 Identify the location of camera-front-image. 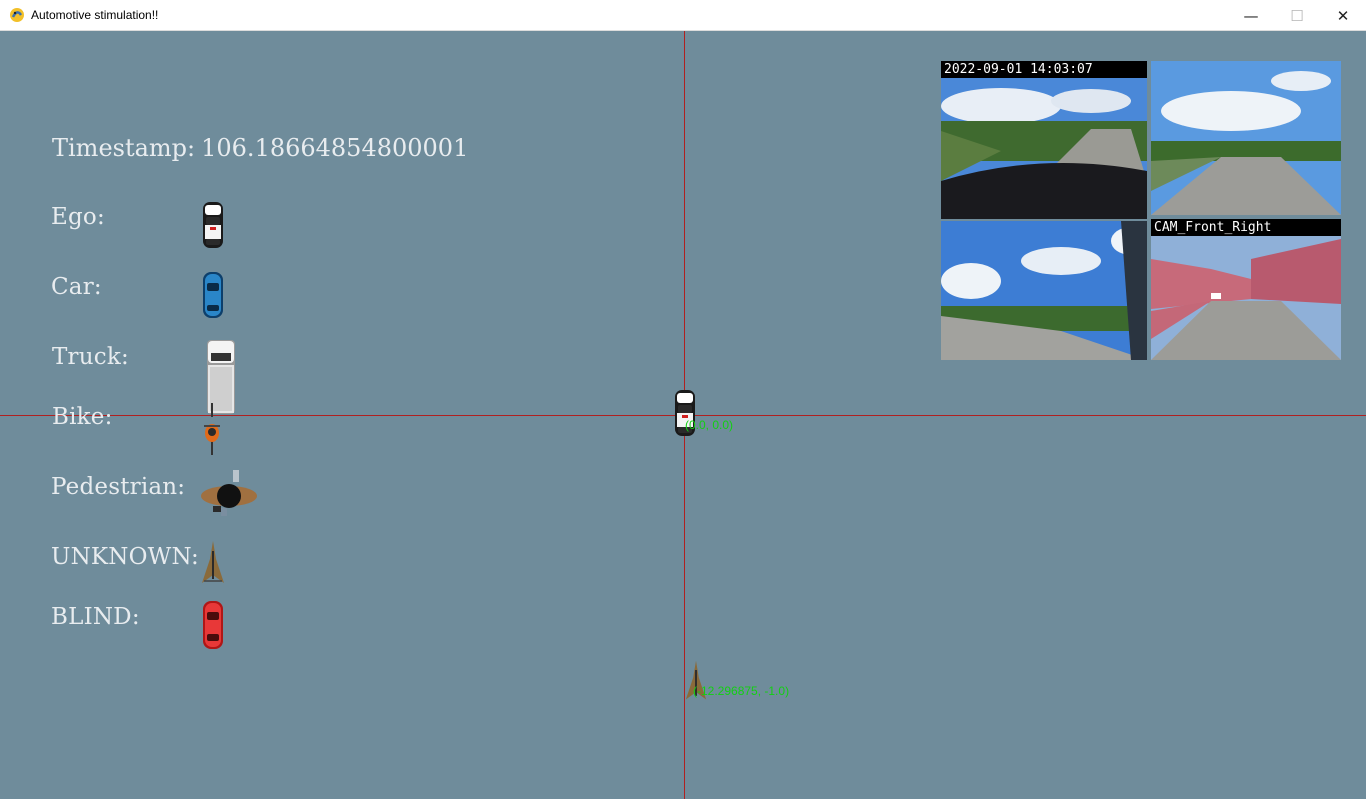
(1044, 140).